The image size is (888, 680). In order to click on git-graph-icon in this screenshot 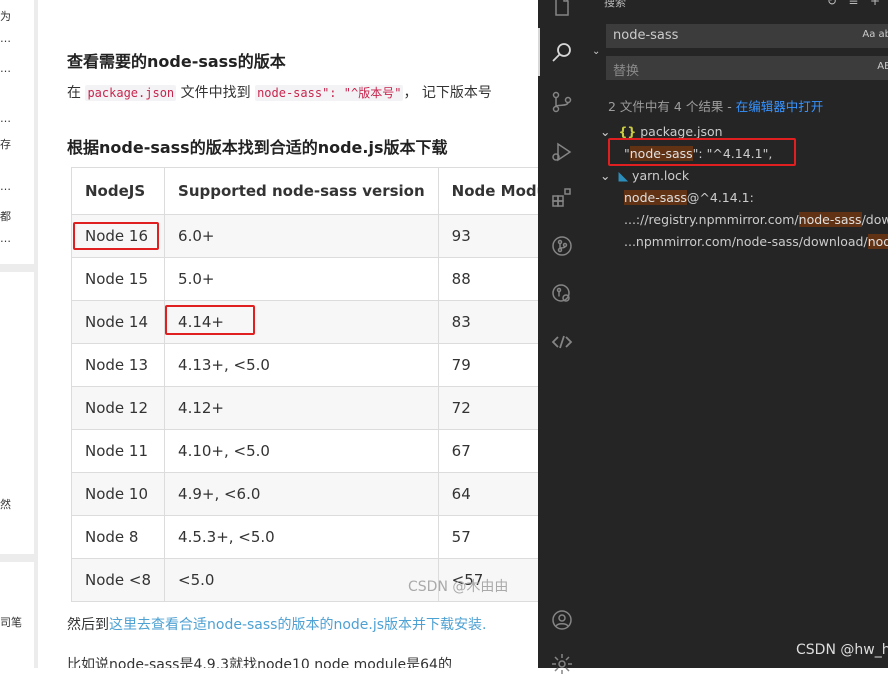, I will do `click(562, 246)`.